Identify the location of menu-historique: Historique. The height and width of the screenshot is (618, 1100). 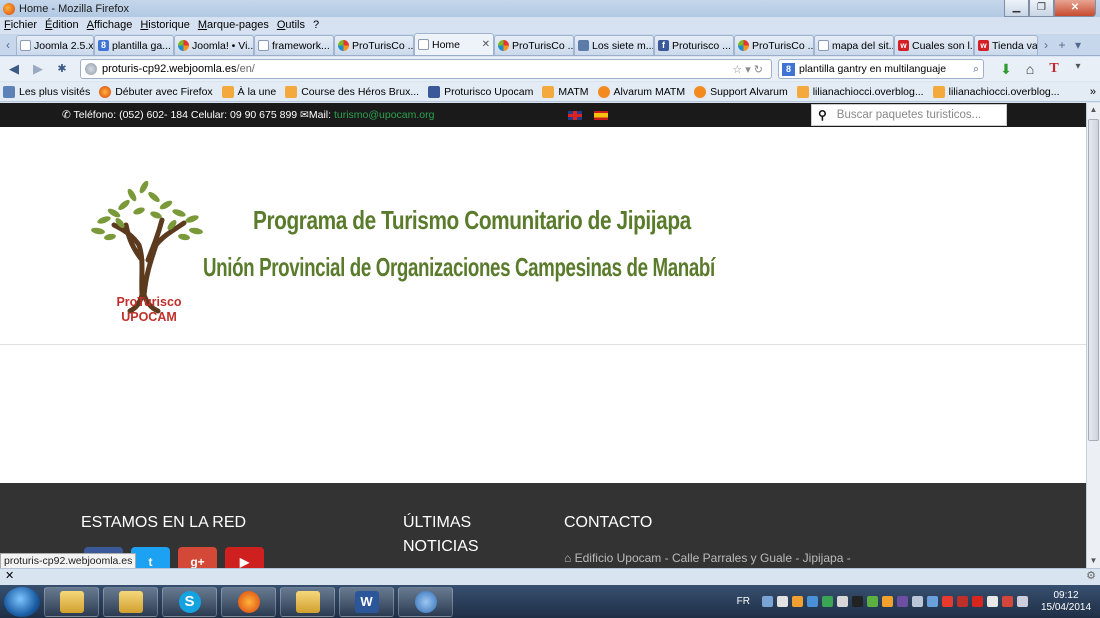
(165, 25).